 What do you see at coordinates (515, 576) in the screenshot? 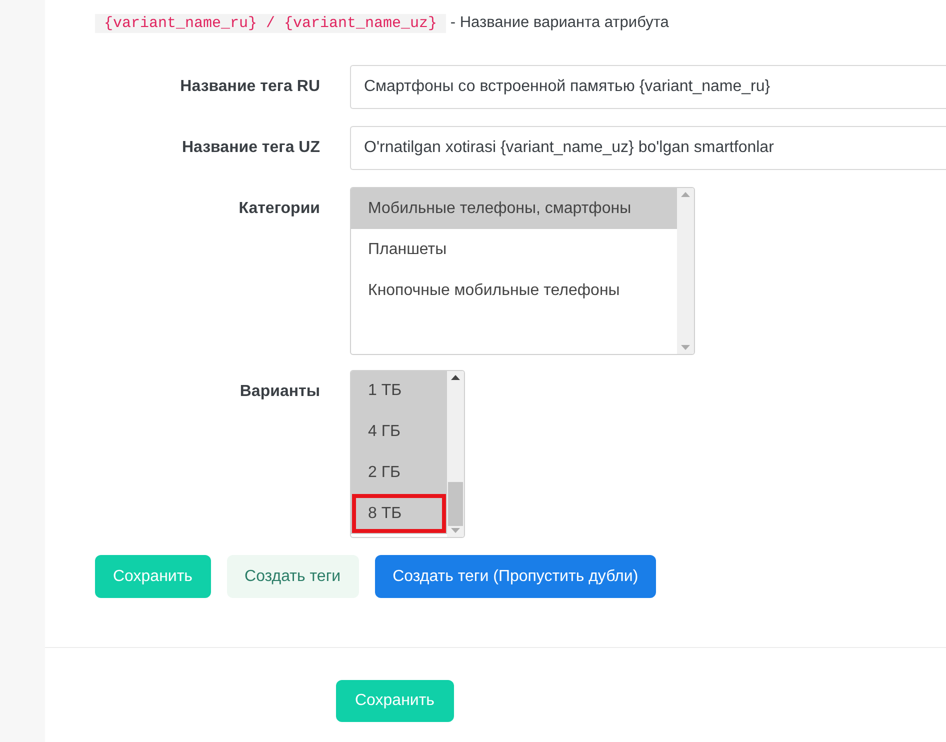
I see `action-button: Создать теги (Пропустить дубли)` at bounding box center [515, 576].